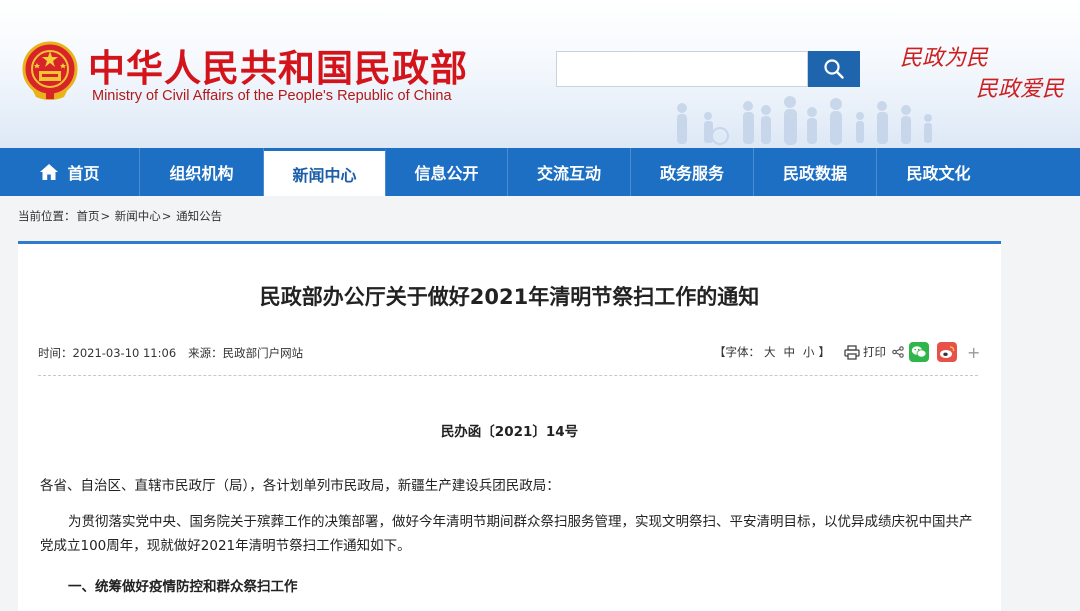 The image size is (1080, 611). I want to click on time-label: 时间：, so click(55, 353).